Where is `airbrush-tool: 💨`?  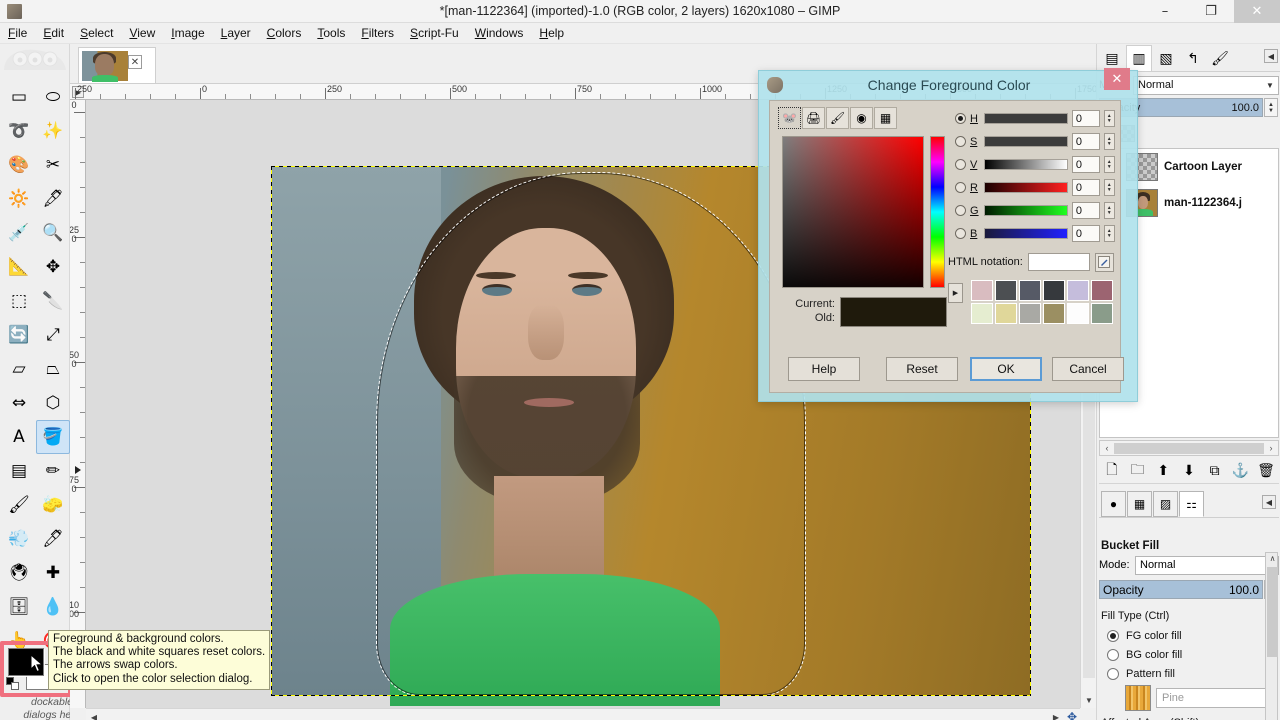 airbrush-tool: 💨 is located at coordinates (19, 539).